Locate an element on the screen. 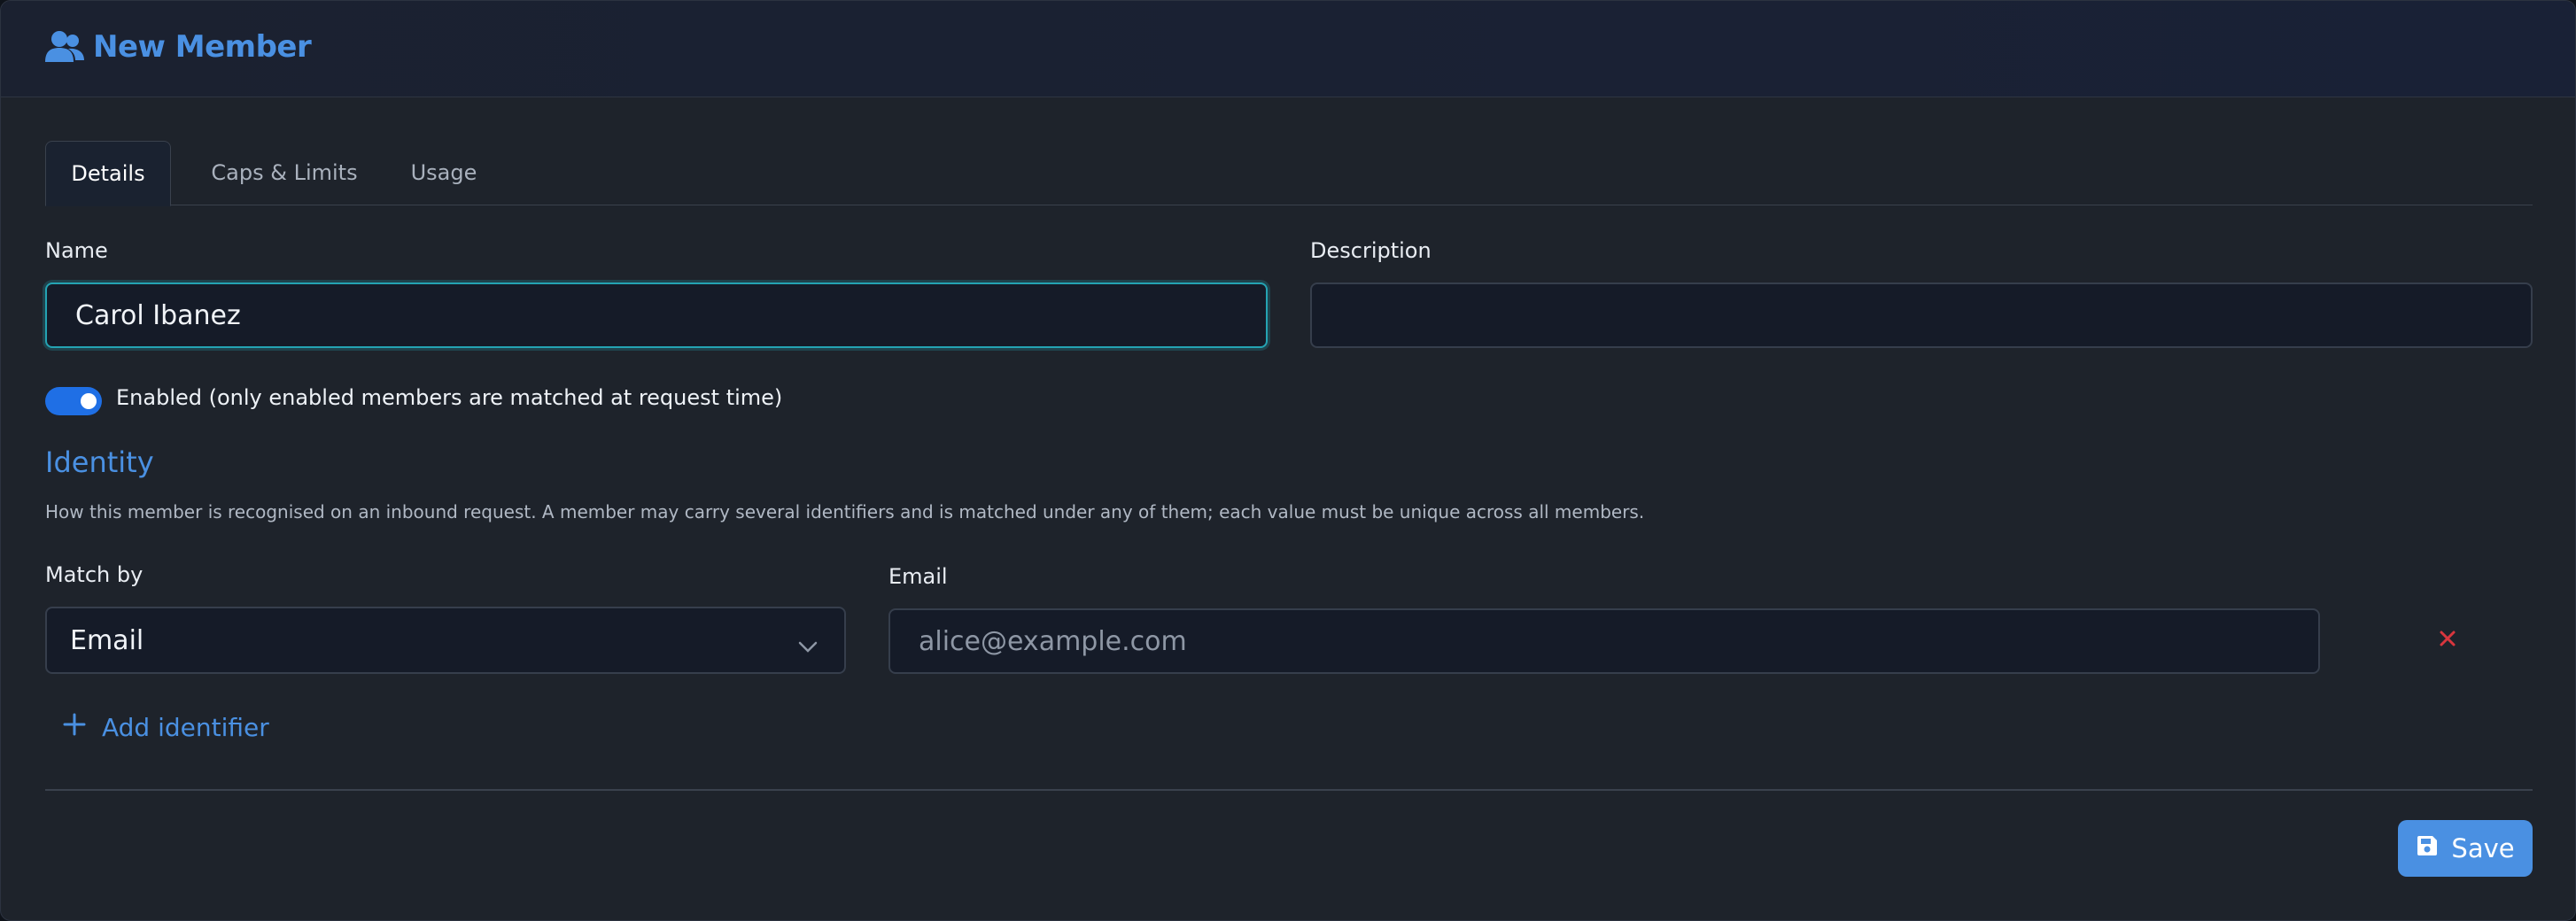 The width and height of the screenshot is (2576, 921). footer-divider is located at coordinates (1289, 790).